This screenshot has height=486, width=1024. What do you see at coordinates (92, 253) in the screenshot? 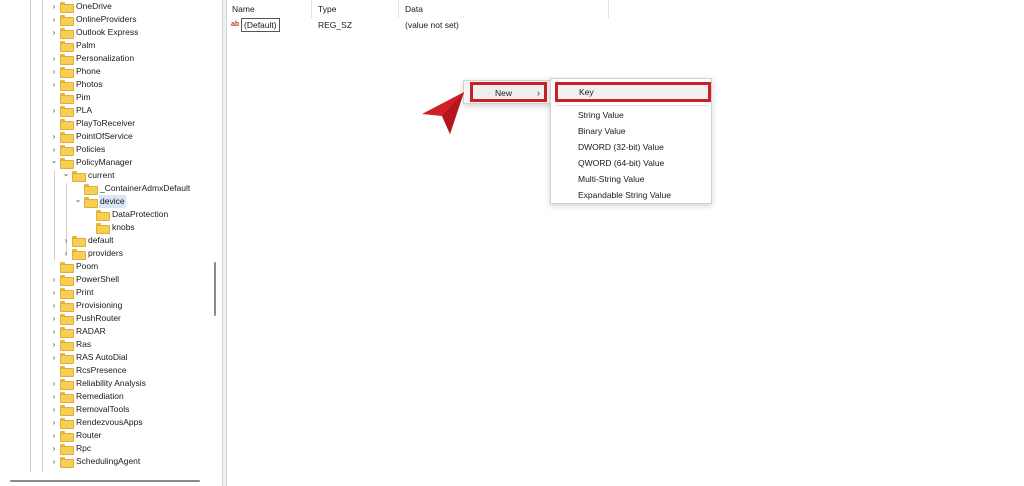
I see `tree-item: › providers` at bounding box center [92, 253].